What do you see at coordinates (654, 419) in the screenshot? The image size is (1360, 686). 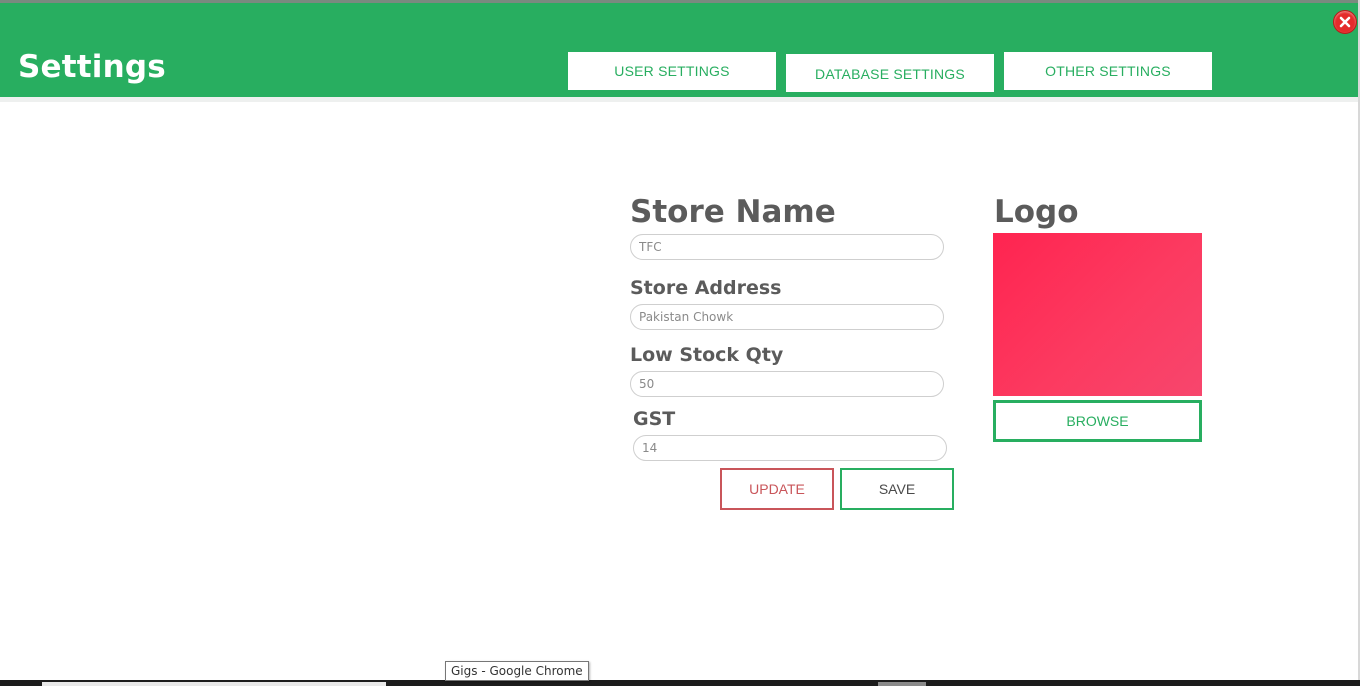 I see `gst-label: GST` at bounding box center [654, 419].